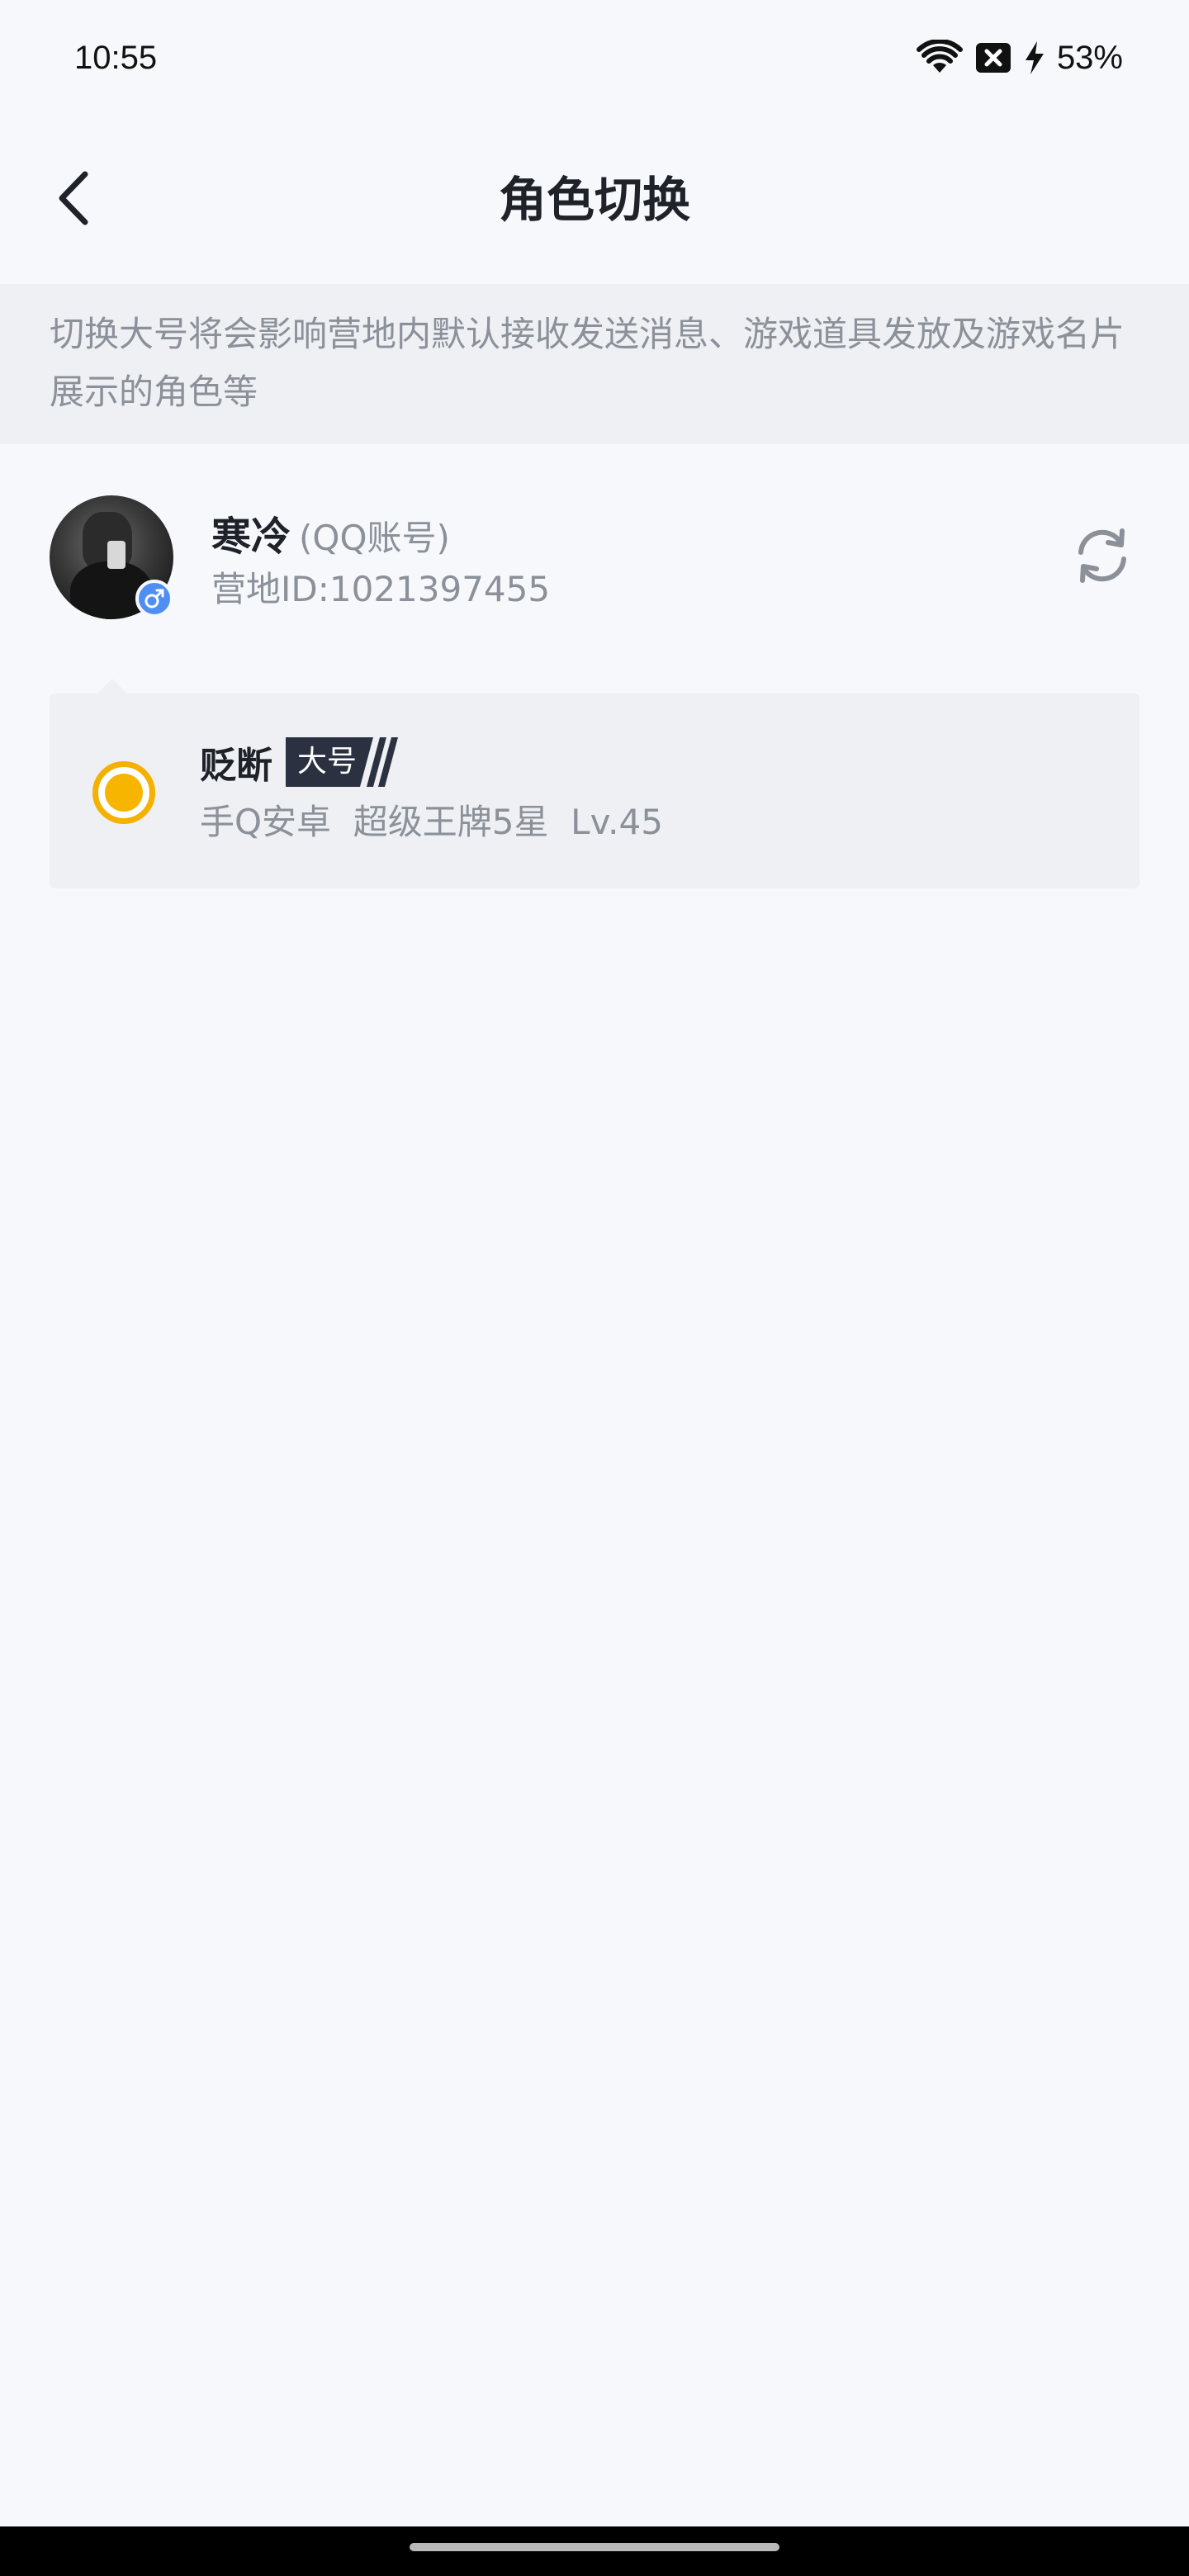 This screenshot has height=2576, width=1189. Describe the element at coordinates (236, 766) in the screenshot. I see `role-name: 贬断` at that location.